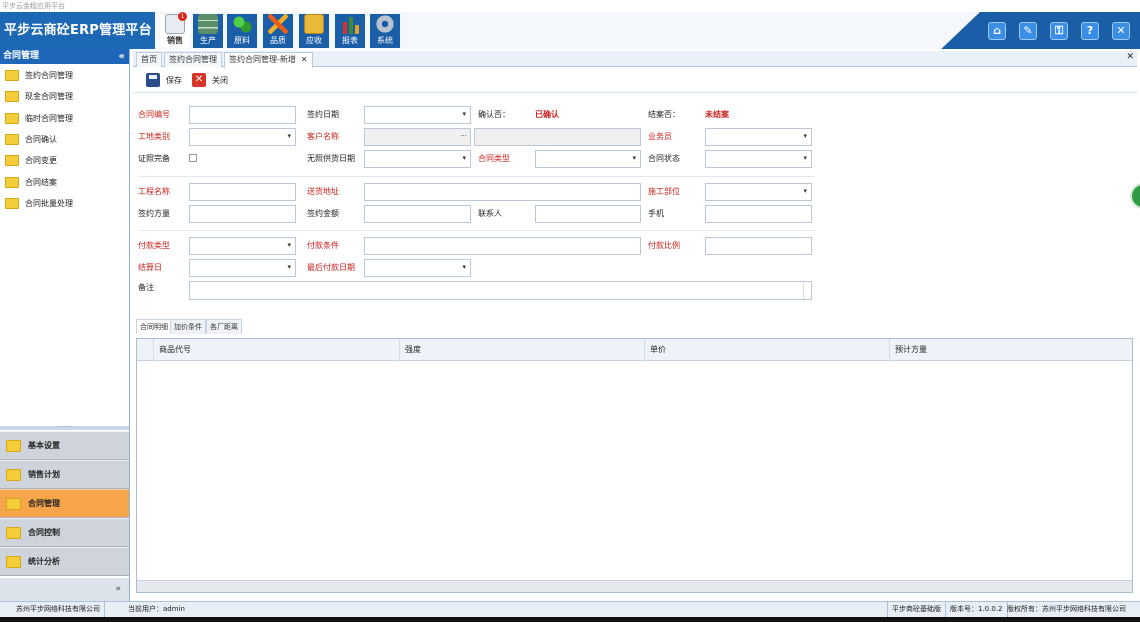  What do you see at coordinates (199, 80) in the screenshot?
I see `close-form-icon: ✕` at bounding box center [199, 80].